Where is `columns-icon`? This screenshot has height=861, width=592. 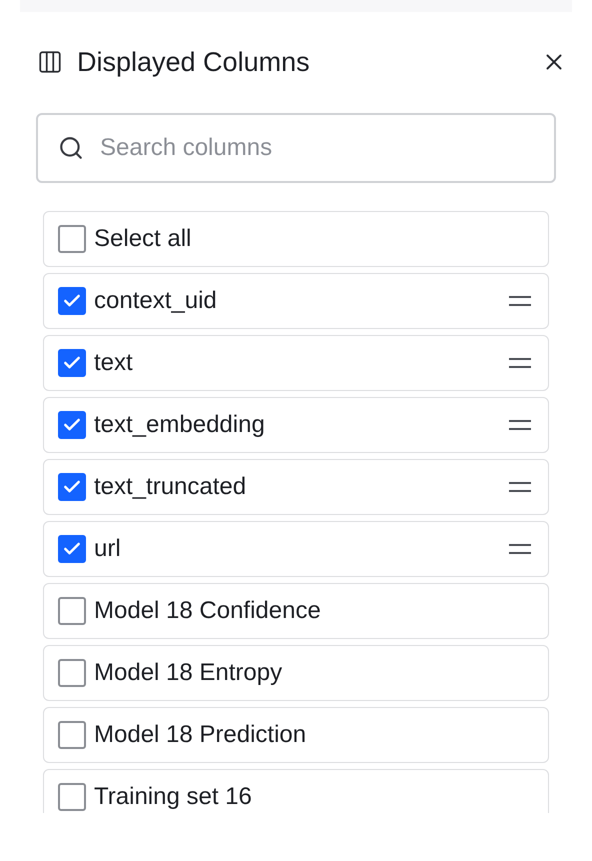
columns-icon is located at coordinates (50, 62).